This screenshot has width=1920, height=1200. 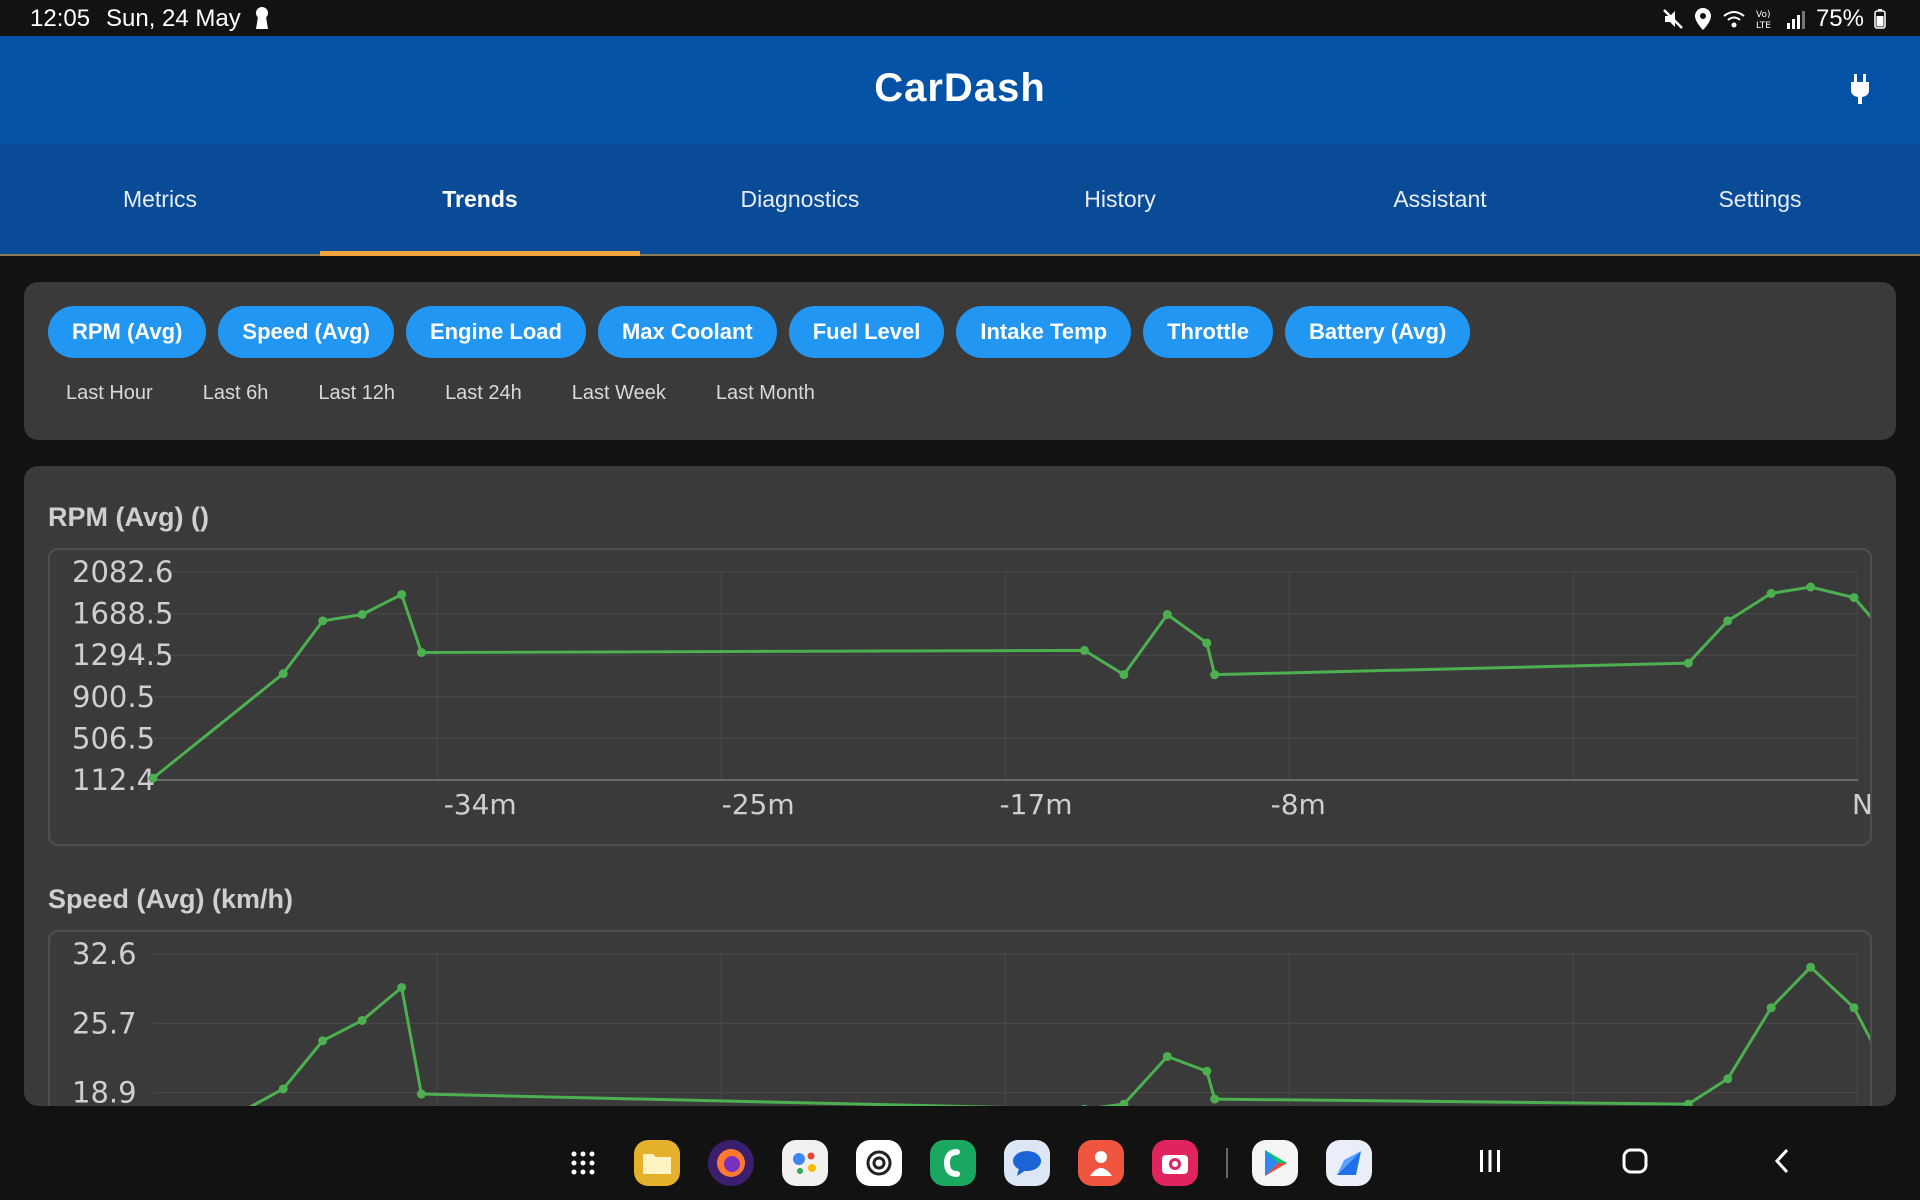 I want to click on keyhole-icon, so click(x=262, y=21).